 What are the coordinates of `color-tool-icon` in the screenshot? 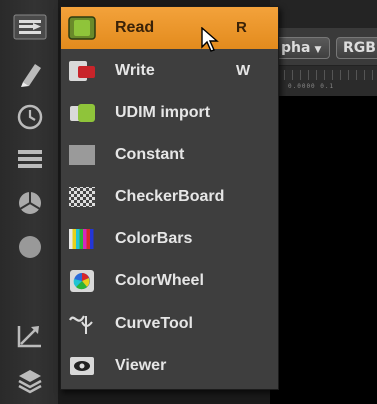 It's located at (30, 203).